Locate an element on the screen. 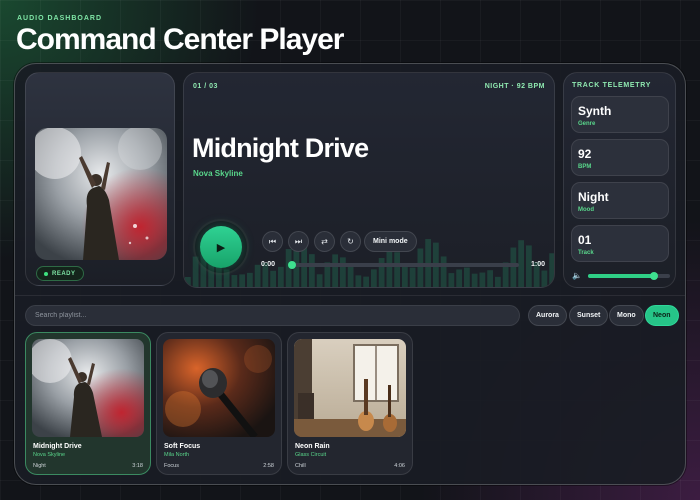 The image size is (700, 500). progress-handle is located at coordinates (292, 265).